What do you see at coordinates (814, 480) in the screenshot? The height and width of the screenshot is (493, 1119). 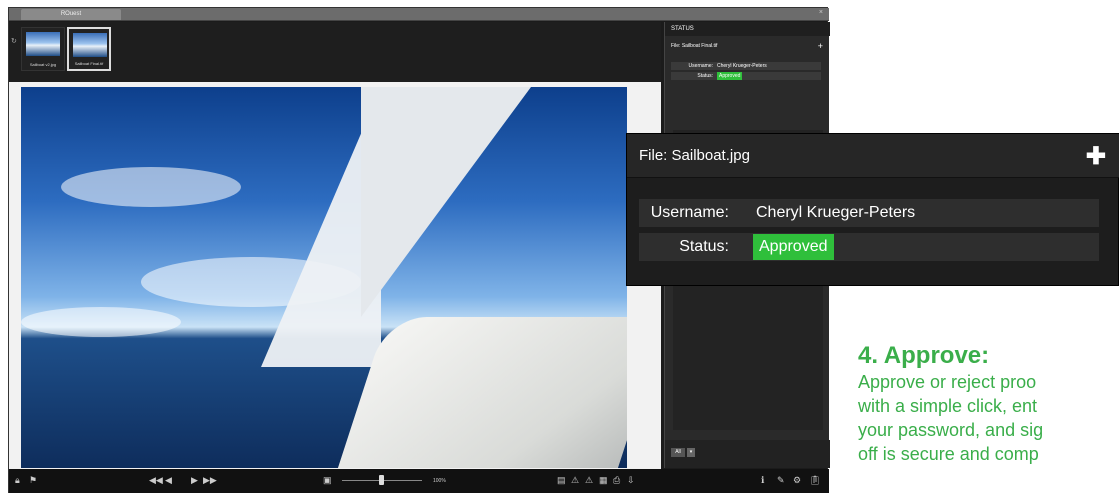 I see `clipboard-icon: 📋︎` at bounding box center [814, 480].